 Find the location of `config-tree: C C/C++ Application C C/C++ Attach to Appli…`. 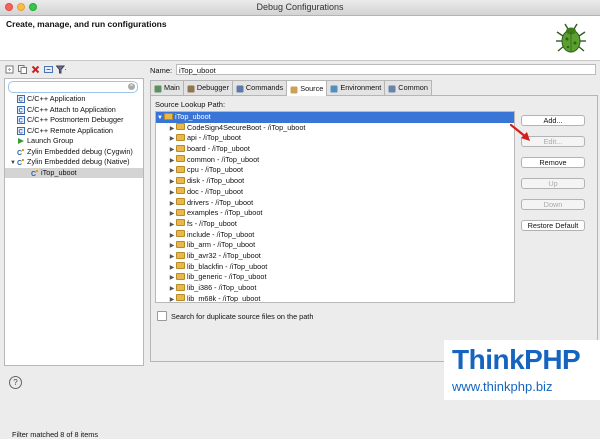

config-tree: C C/C++ Application C C/C++ Attach to Appli… is located at coordinates (74, 136).